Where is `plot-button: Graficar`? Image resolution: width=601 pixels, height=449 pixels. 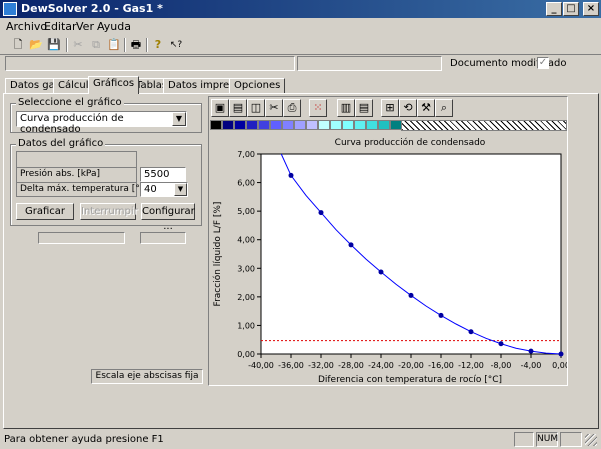 plot-button: Graficar is located at coordinates (45, 211).